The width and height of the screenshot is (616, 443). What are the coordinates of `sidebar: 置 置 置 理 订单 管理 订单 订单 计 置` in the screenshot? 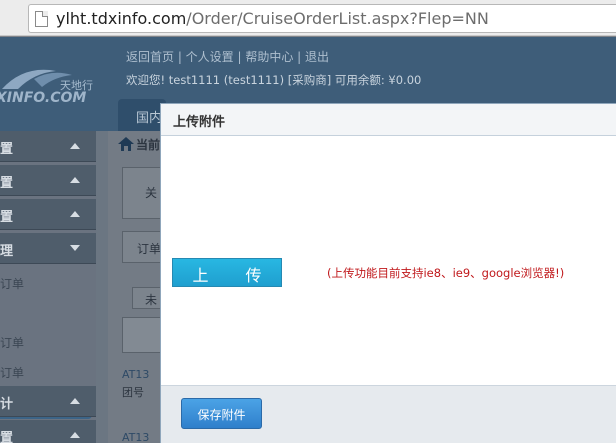 It's located at (48, 287).